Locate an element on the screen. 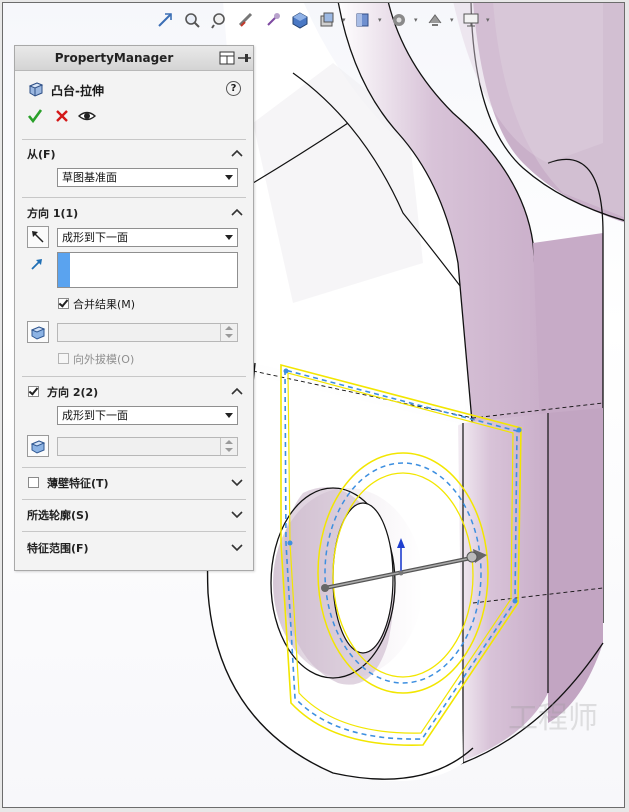 The width and height of the screenshot is (629, 812). draft-angle-spinbox is located at coordinates (147, 332).